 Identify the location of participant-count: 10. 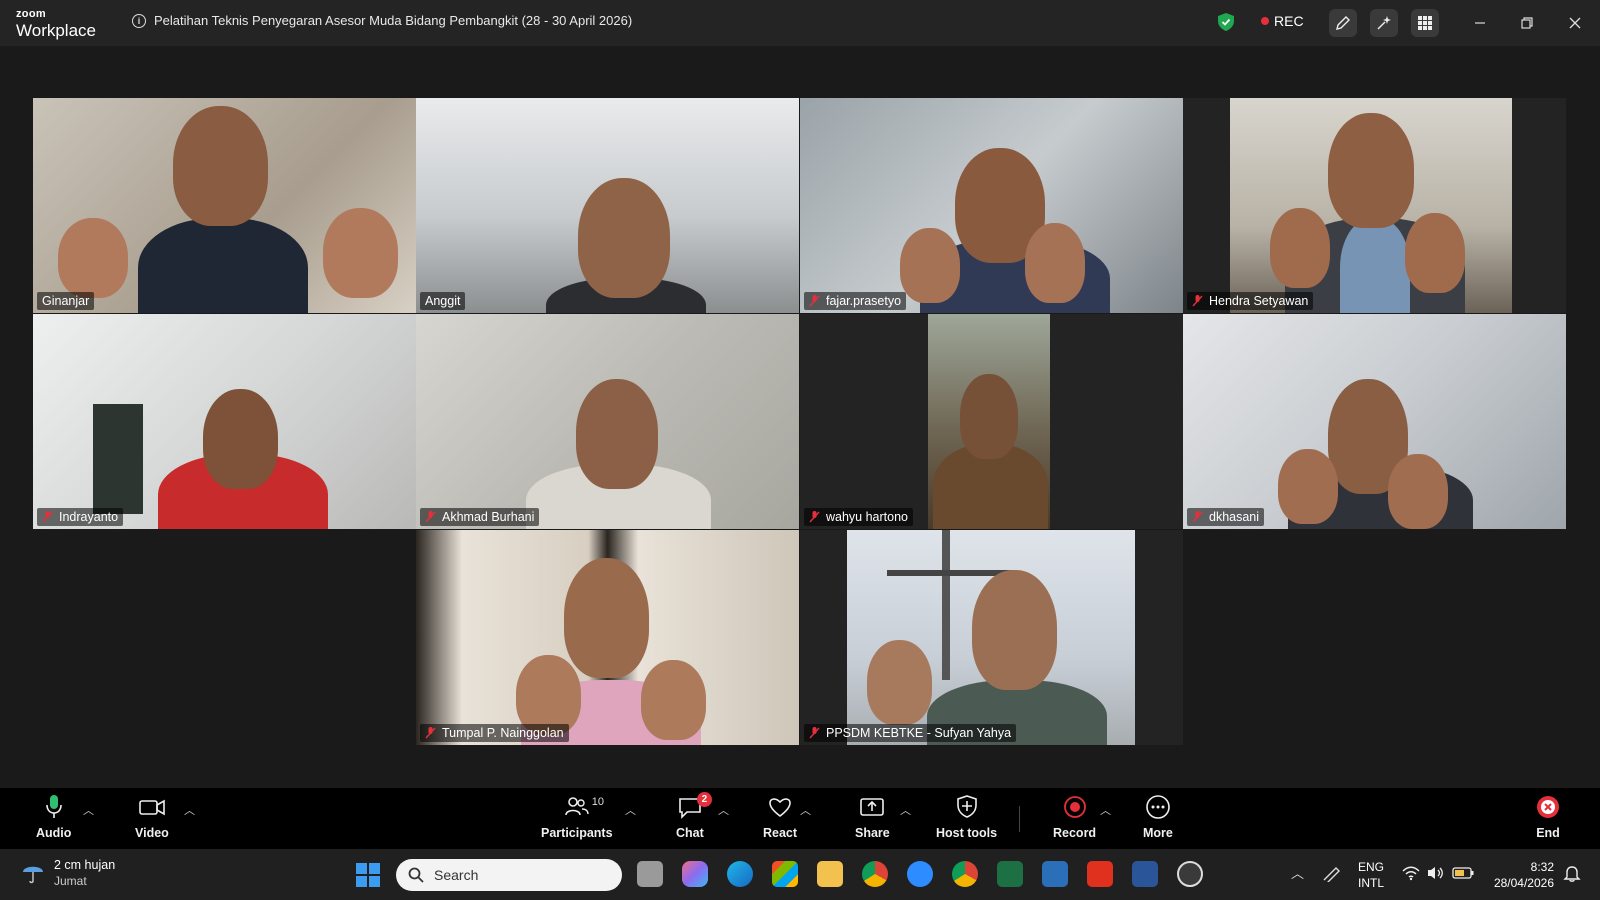
(598, 802).